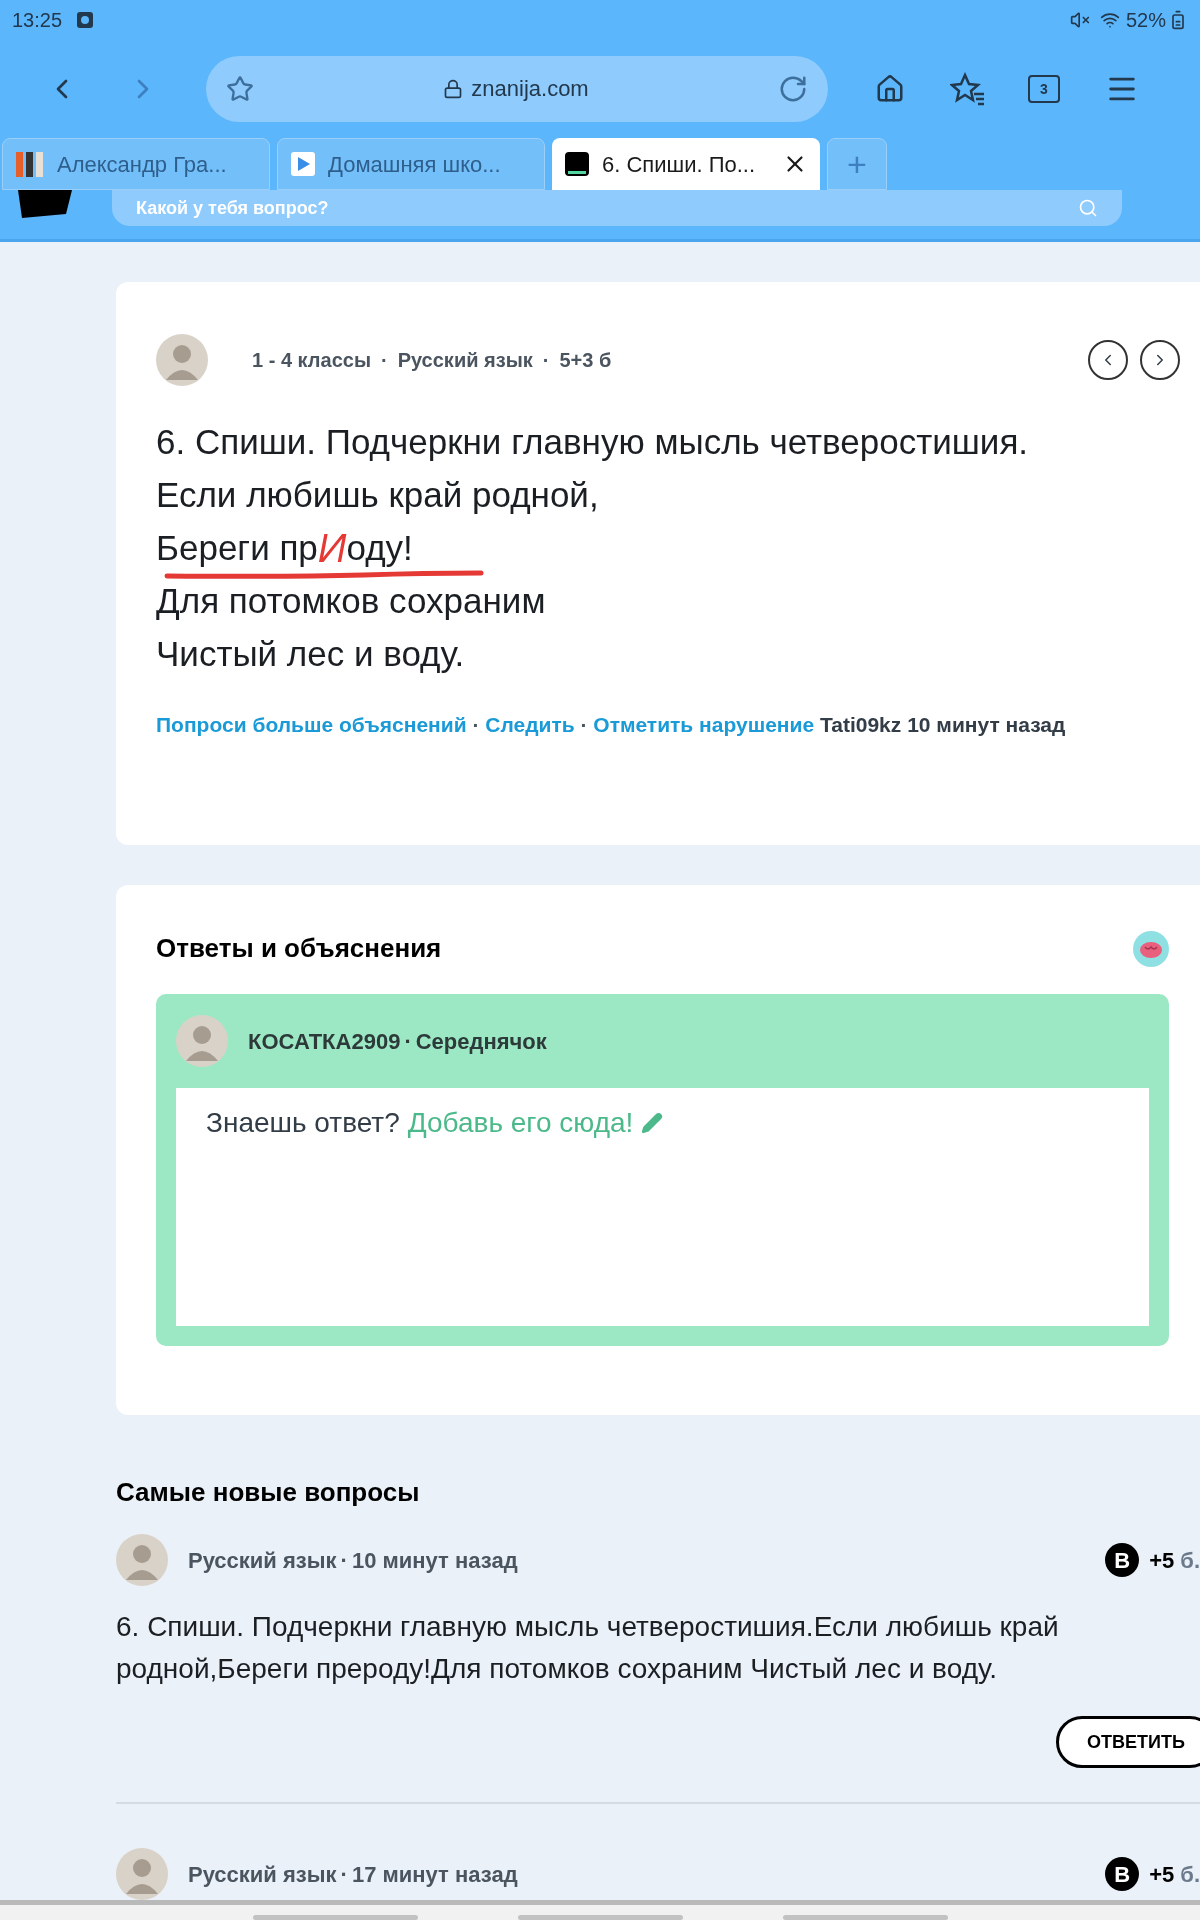  I want to click on status-time: 13:25, so click(37, 20).